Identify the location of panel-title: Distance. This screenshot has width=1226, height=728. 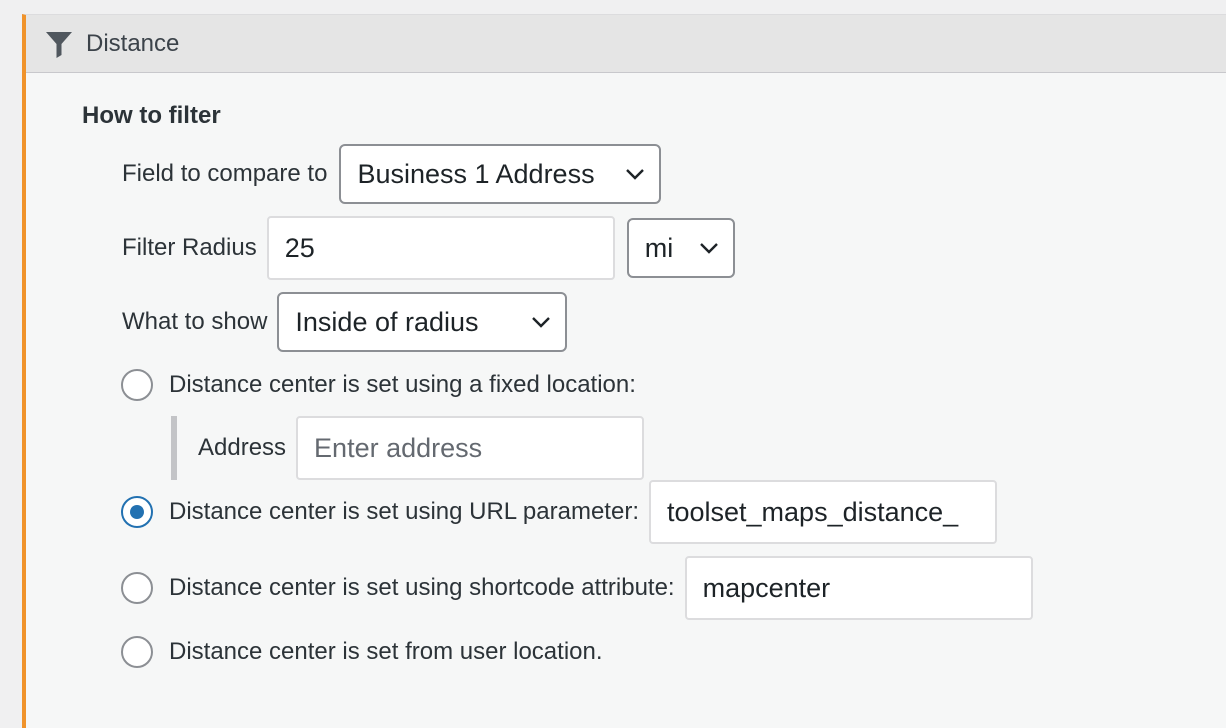
(133, 43).